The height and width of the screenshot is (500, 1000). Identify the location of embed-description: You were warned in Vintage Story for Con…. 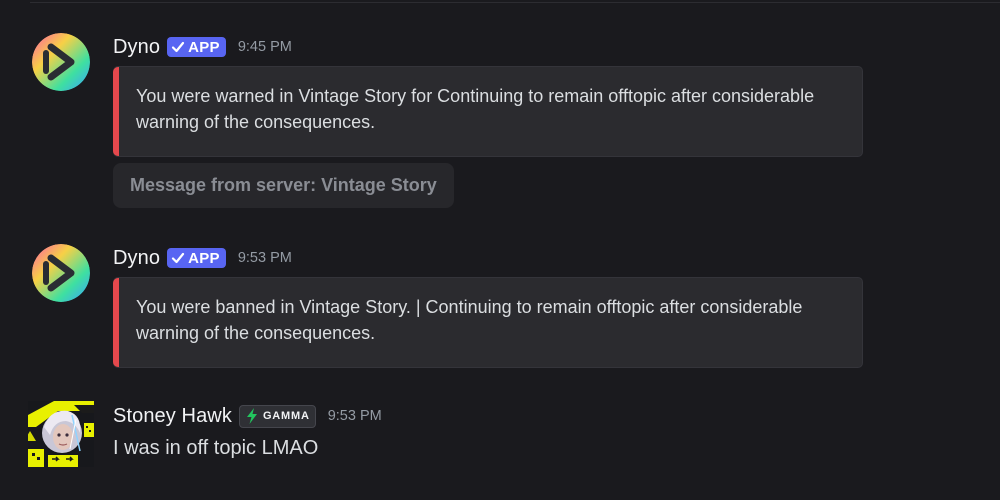
(475, 109).